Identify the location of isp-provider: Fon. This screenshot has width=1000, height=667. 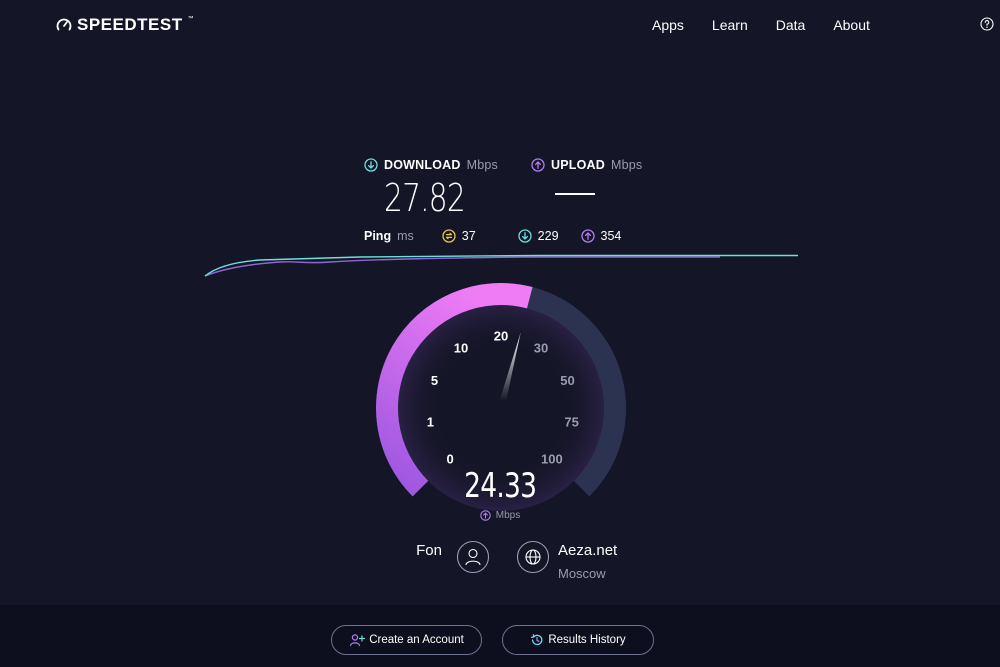
(435, 558).